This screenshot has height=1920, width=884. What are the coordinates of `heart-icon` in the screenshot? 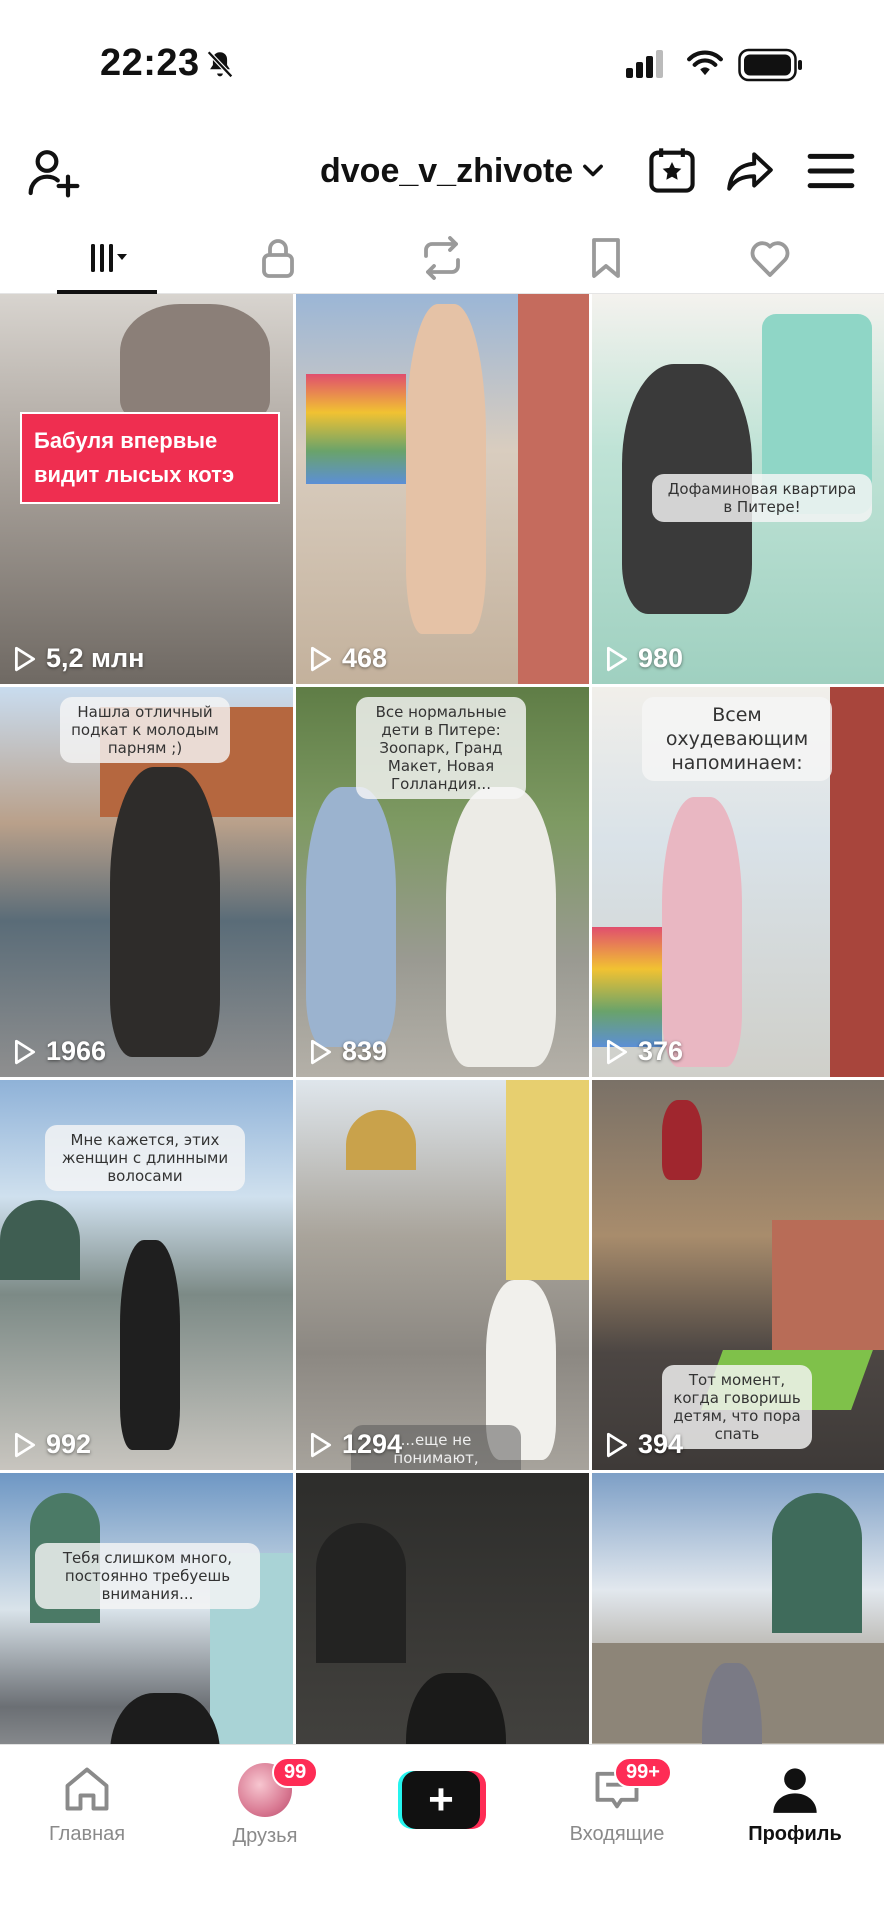 It's located at (770, 259).